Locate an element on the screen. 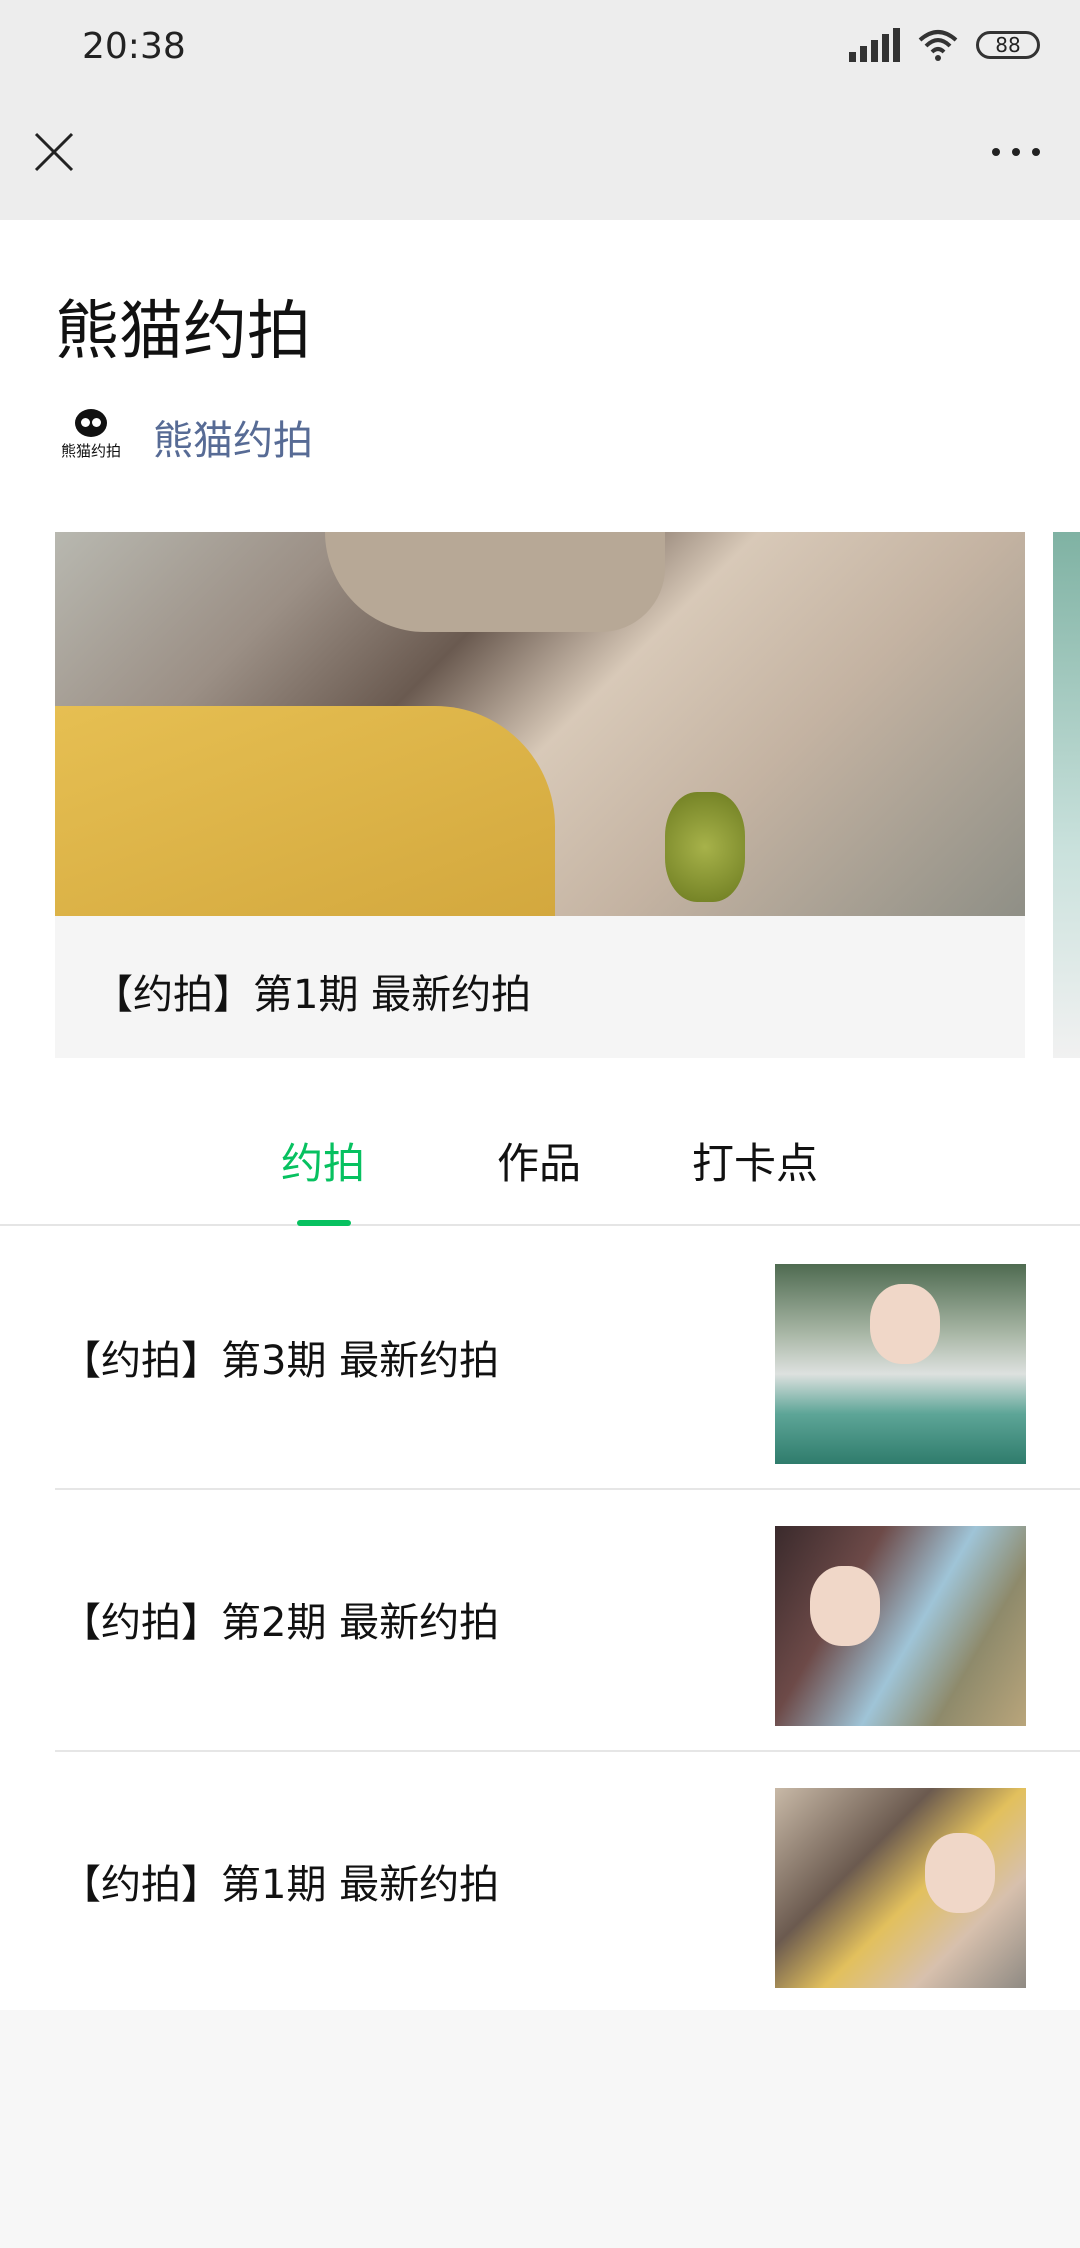 The image size is (1080, 2248). tab-works: 作品 is located at coordinates (539, 1160).